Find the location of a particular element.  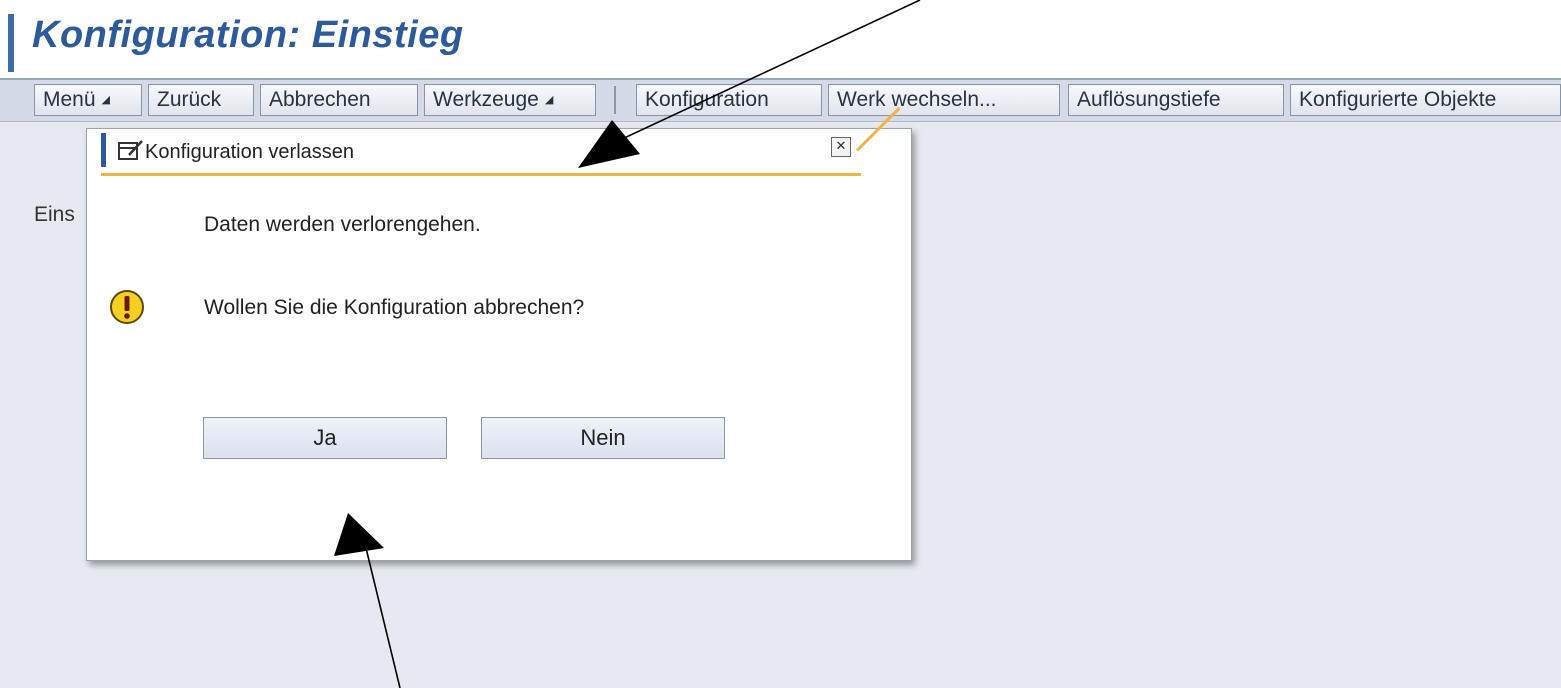

dialog-title: Konfiguration verlassen is located at coordinates (250, 152).